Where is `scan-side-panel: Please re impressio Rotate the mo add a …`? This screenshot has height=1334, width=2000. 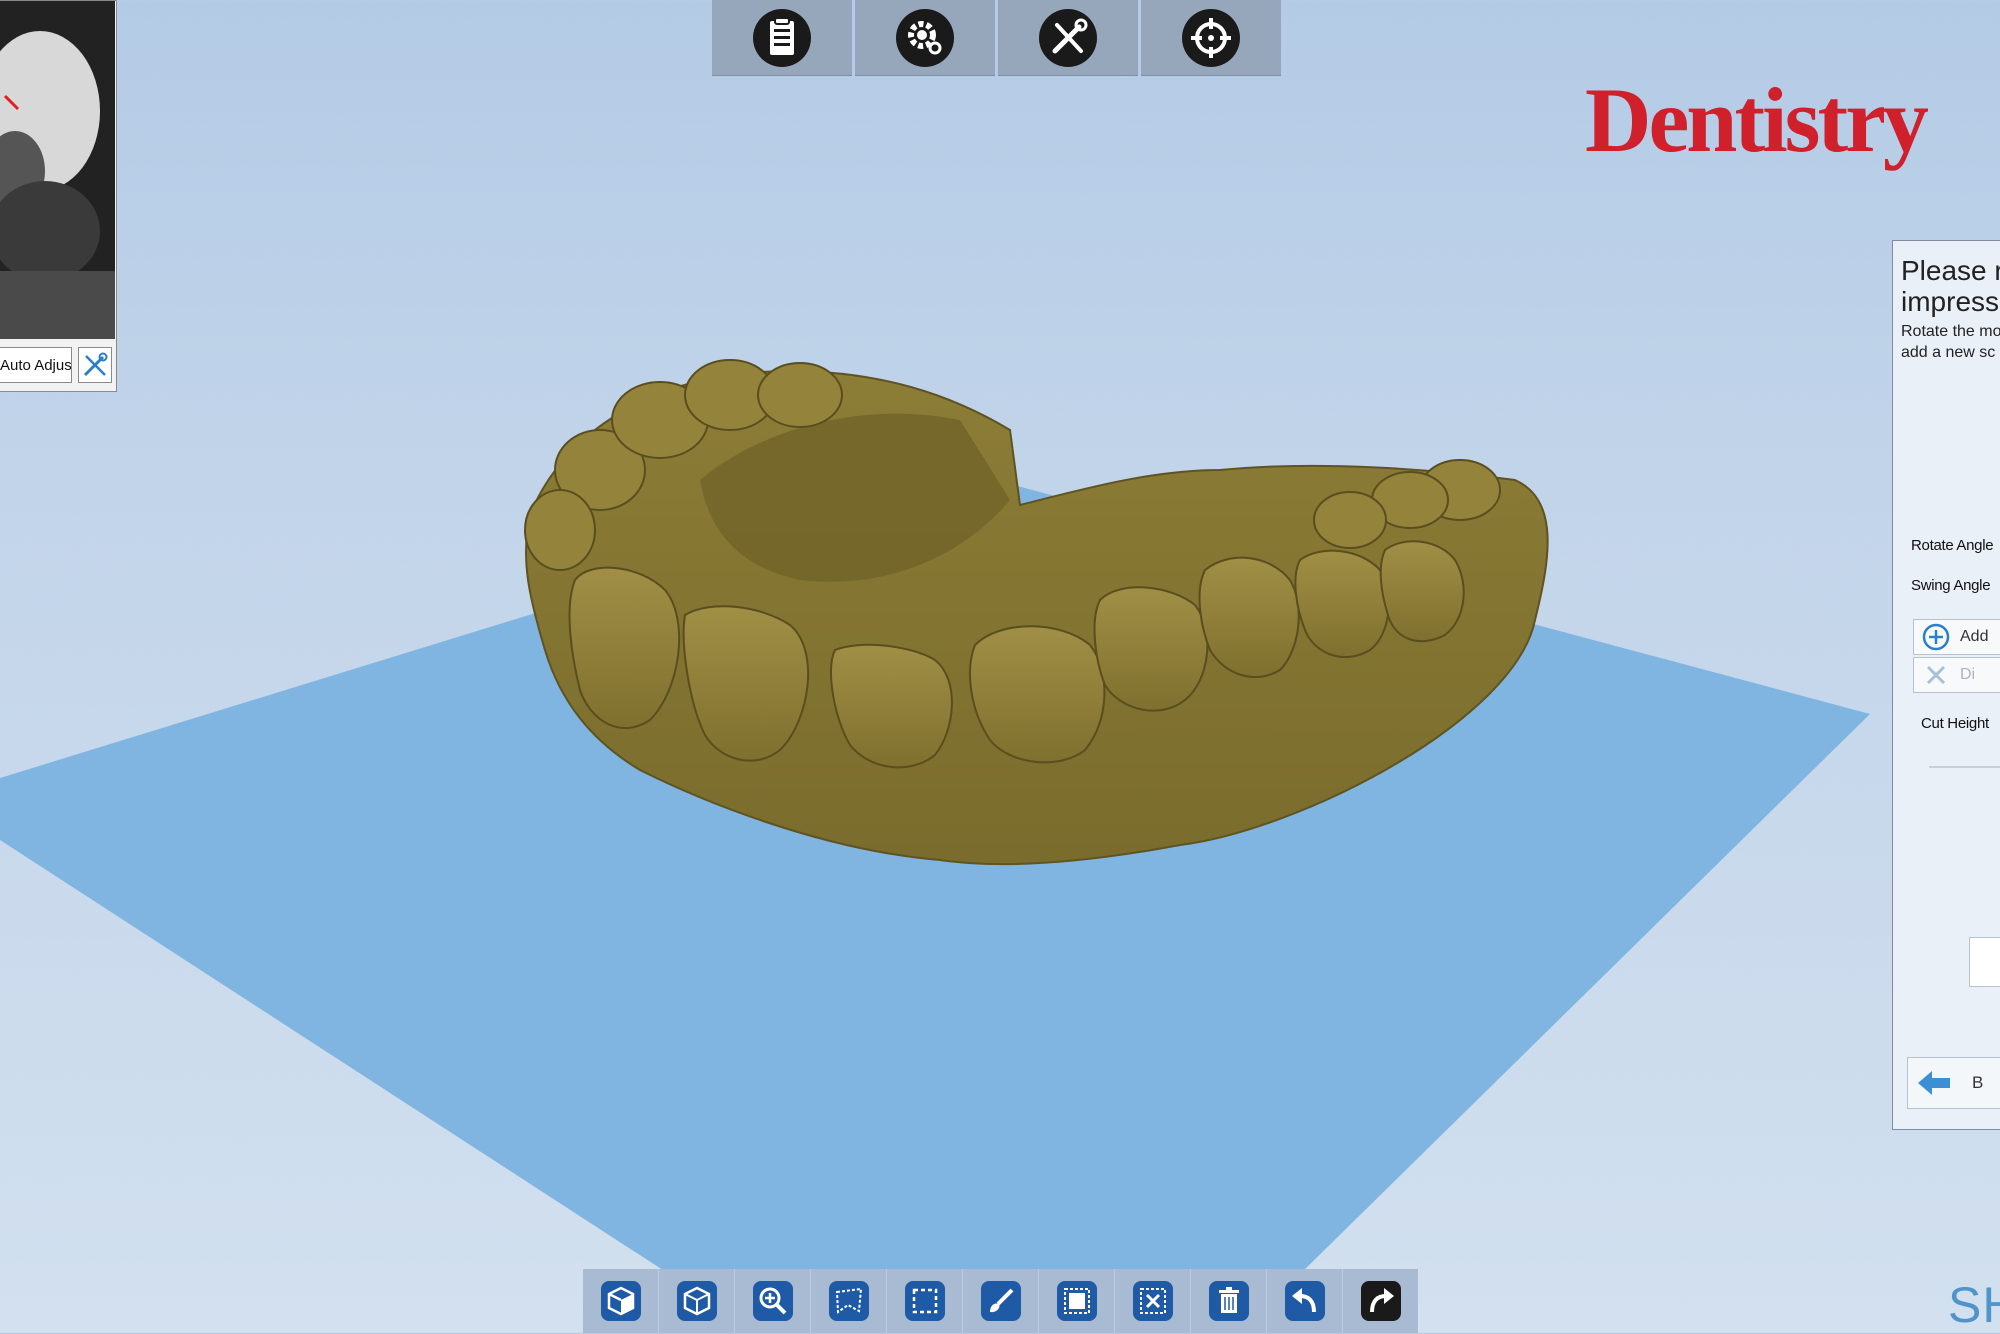 scan-side-panel: Please re impressio Rotate the mo add a … is located at coordinates (1946, 685).